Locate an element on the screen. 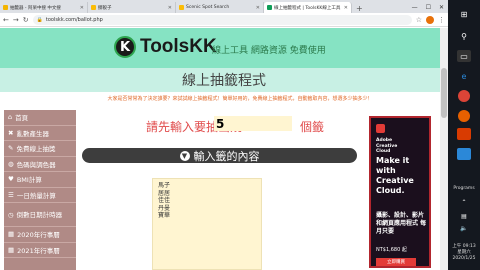 The width and height of the screenshot is (480, 270). sidebar-item-countdown: ◷ 倒數日期計時器 is located at coordinates (40, 215).